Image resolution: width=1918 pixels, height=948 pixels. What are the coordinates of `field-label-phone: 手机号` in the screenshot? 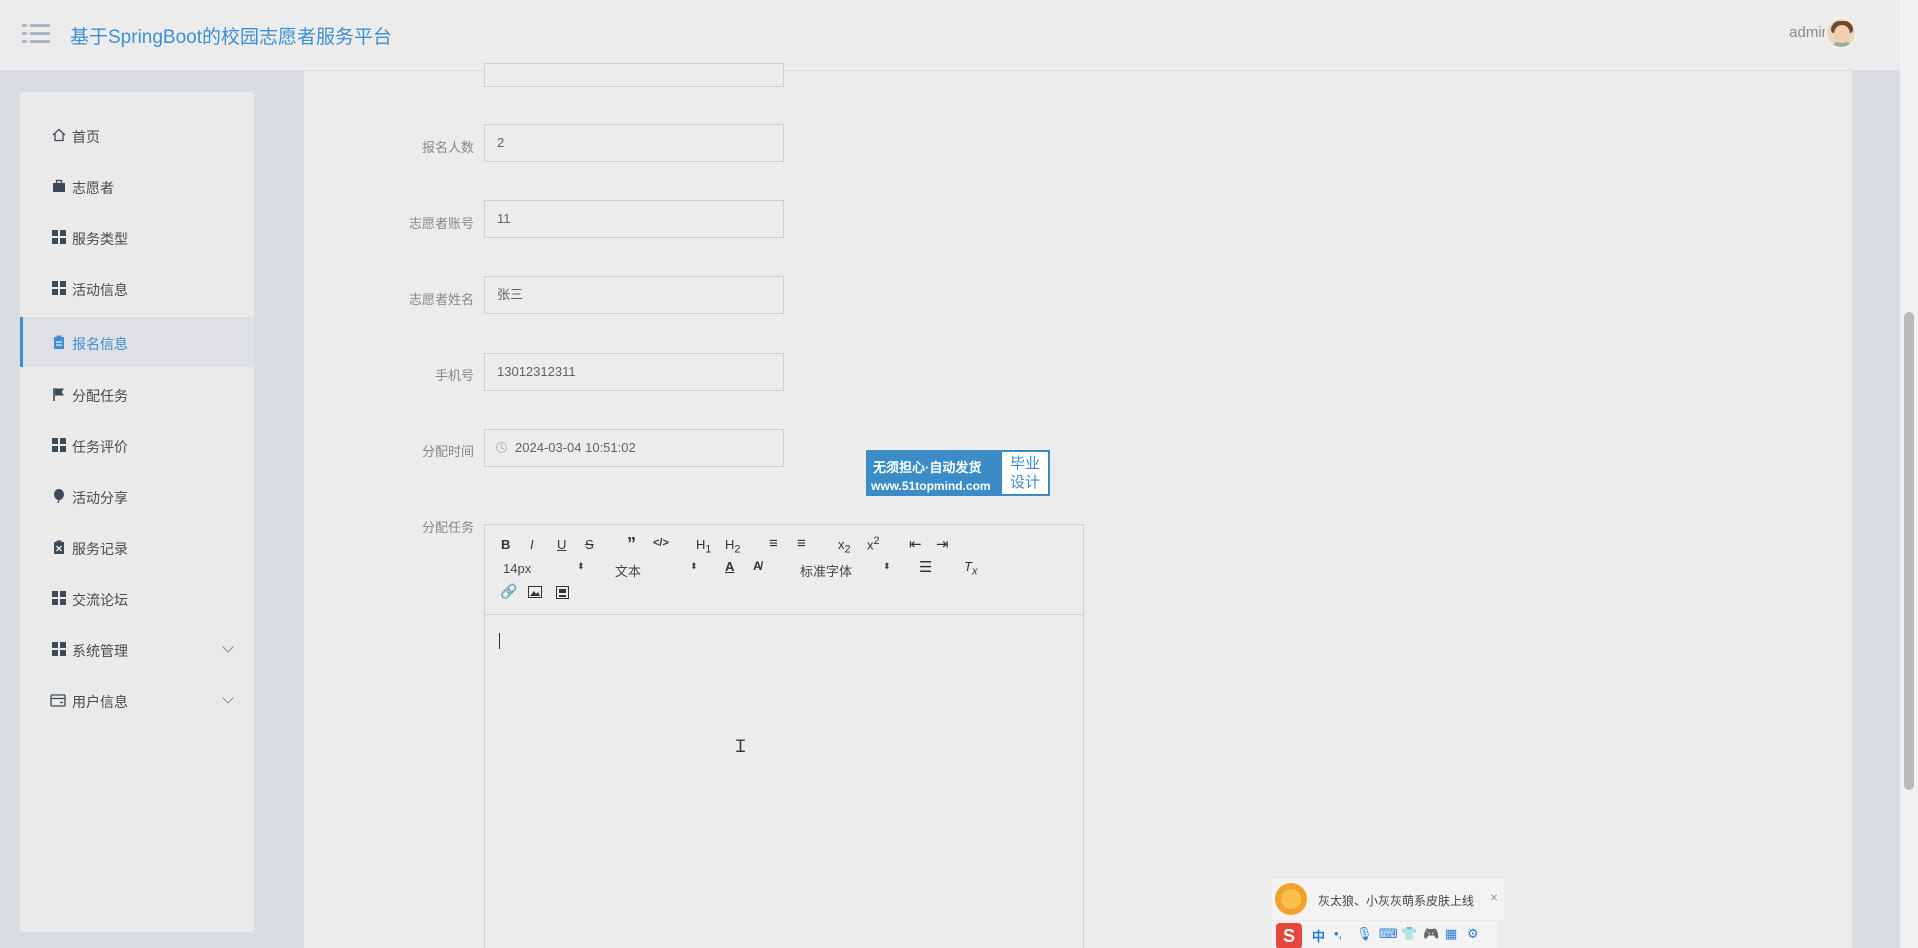 It's located at (454, 375).